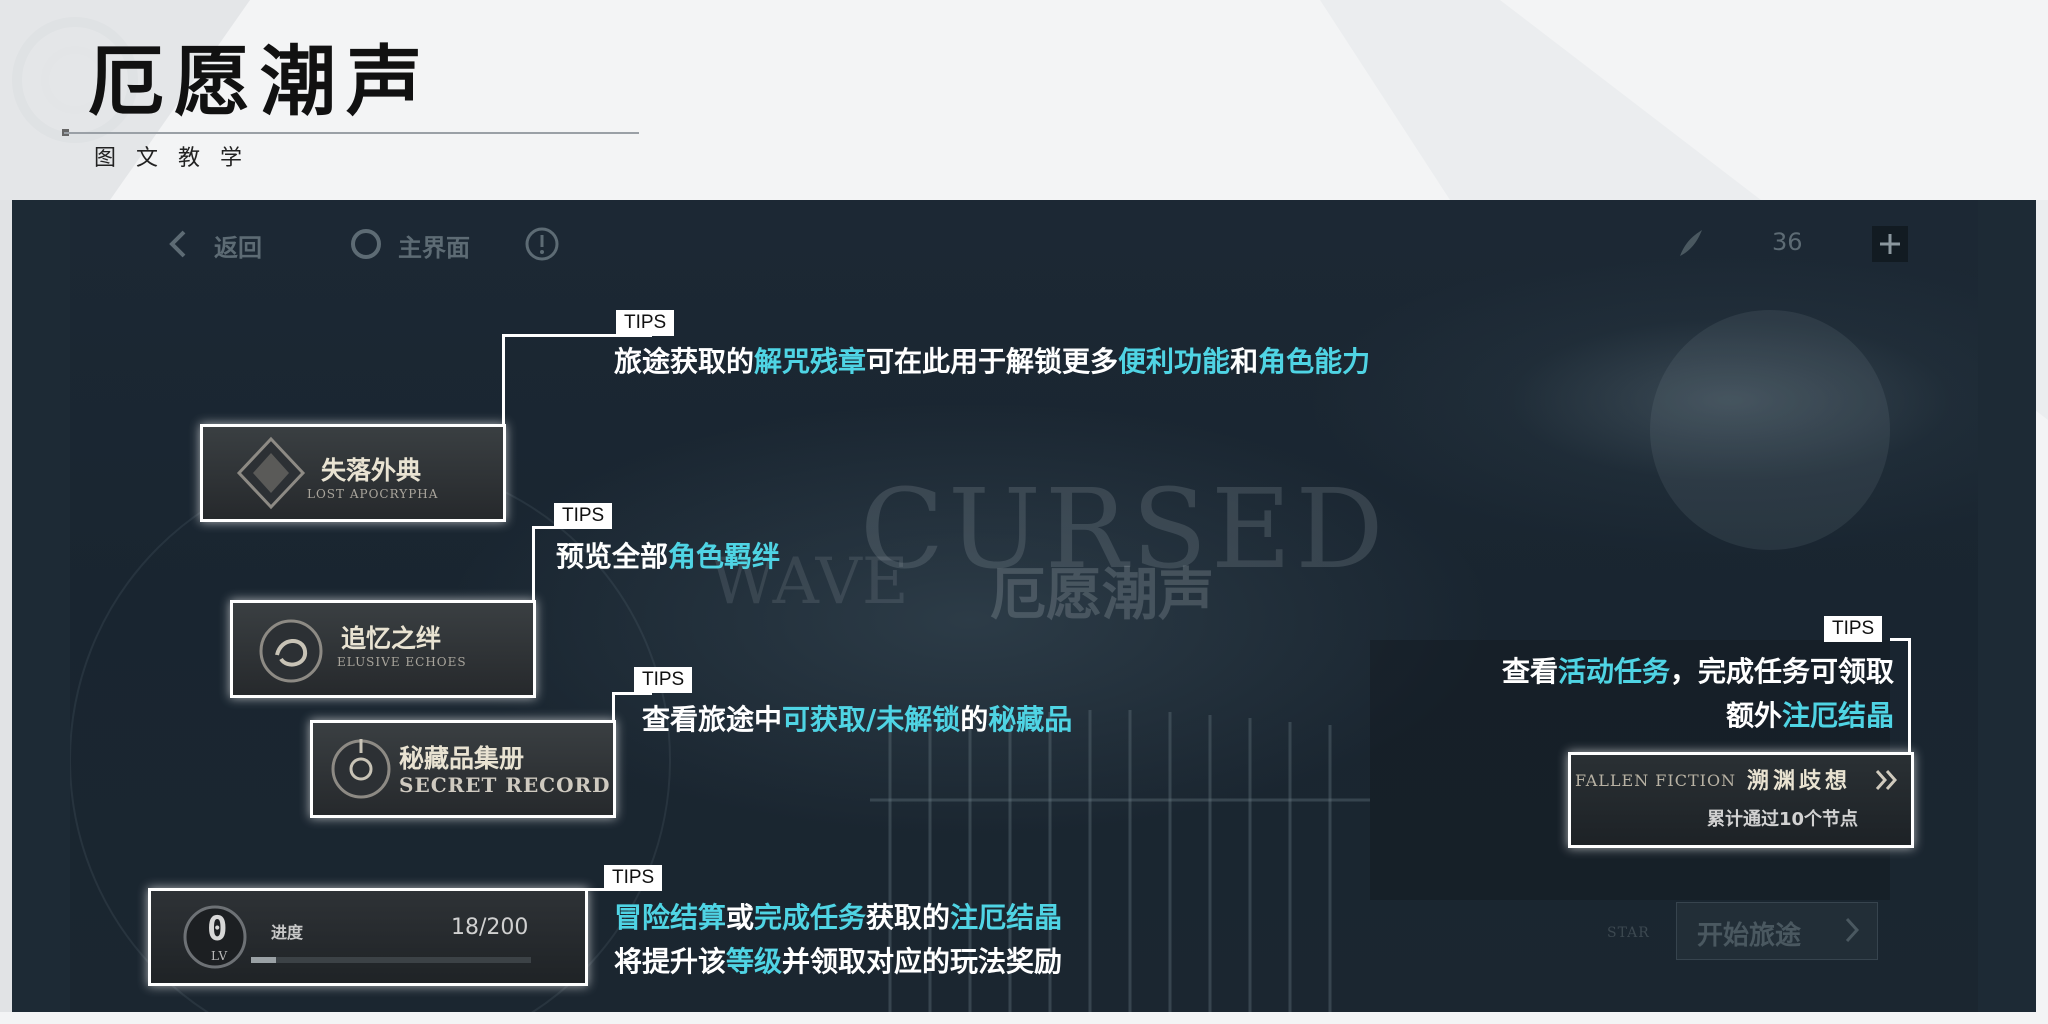 Image resolution: width=2048 pixels, height=1024 pixels. I want to click on secret-record-subtitle: SECRET RECORD, so click(505, 785).